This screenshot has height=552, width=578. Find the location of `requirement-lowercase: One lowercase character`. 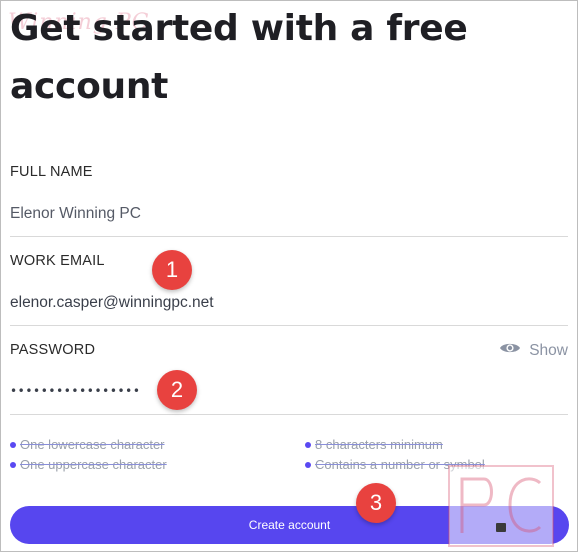

requirement-lowercase: One lowercase character is located at coordinates (87, 444).